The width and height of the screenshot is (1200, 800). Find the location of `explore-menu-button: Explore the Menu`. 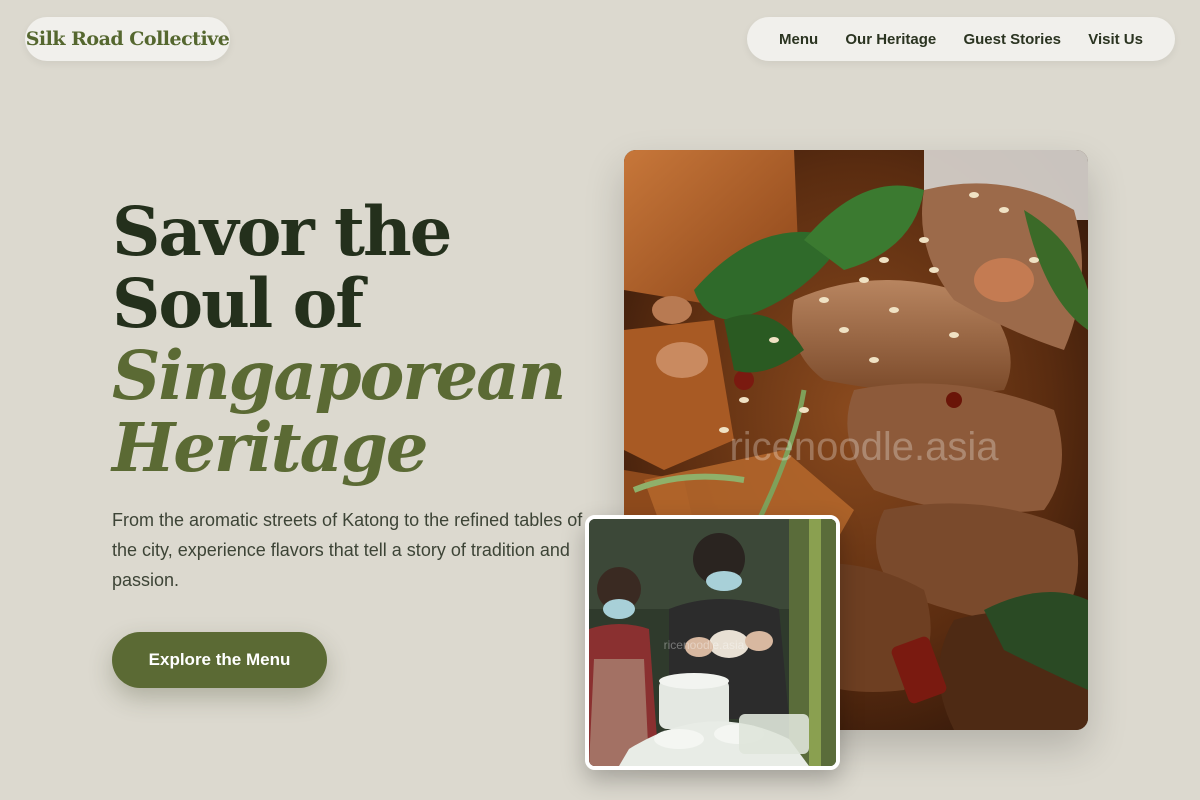

explore-menu-button: Explore the Menu is located at coordinates (219, 660).